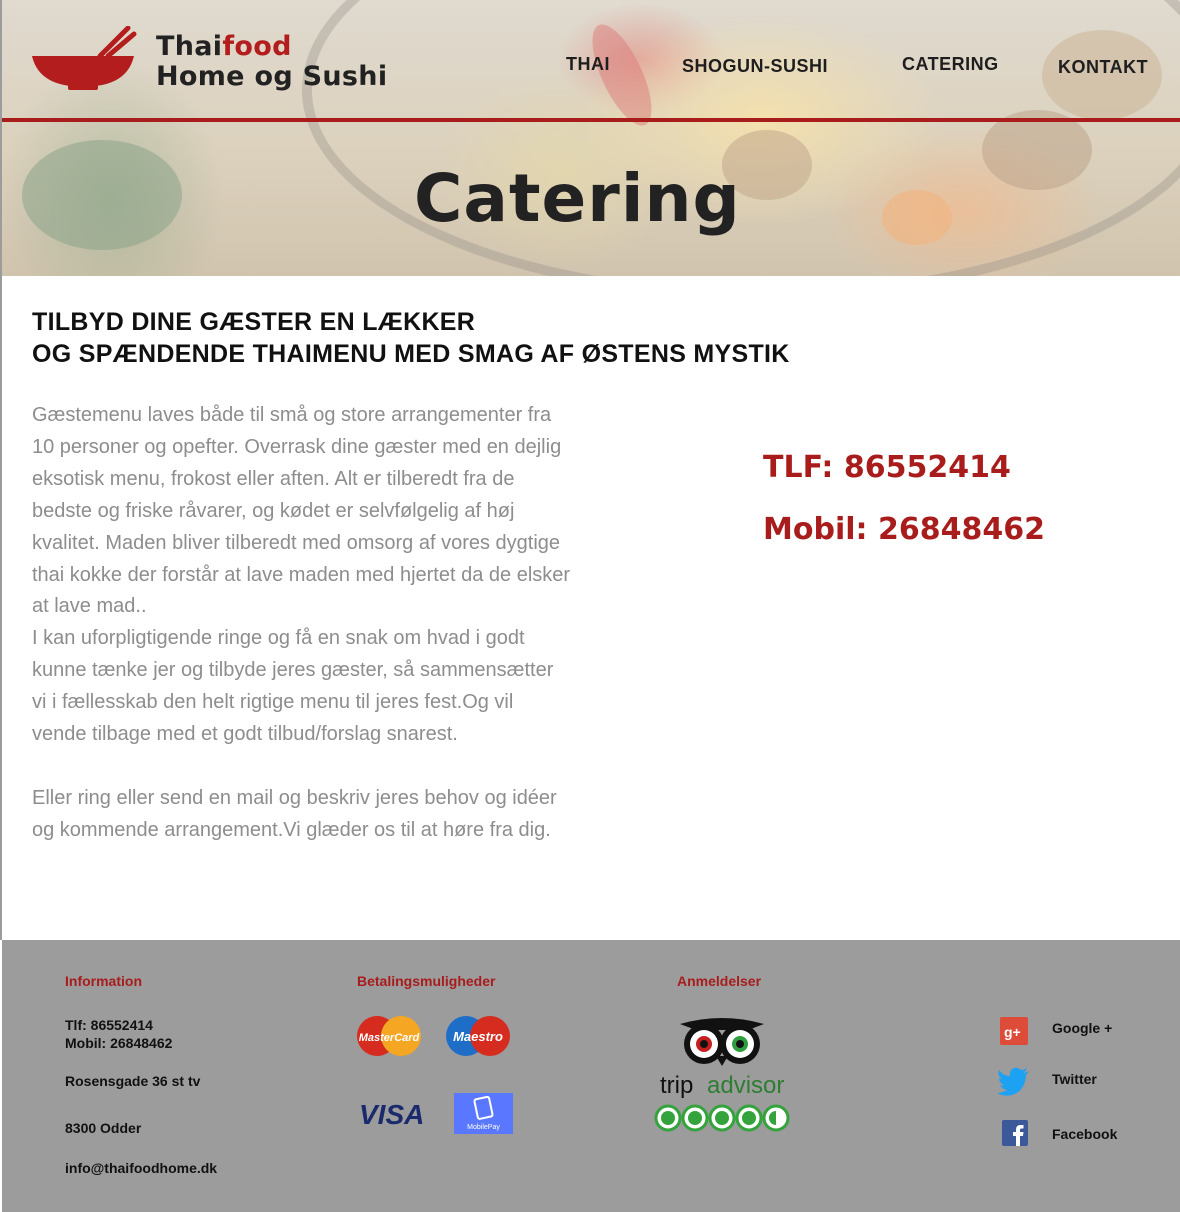  Describe the element at coordinates (950, 64) in the screenshot. I see `nav-catering: CATERING` at that location.